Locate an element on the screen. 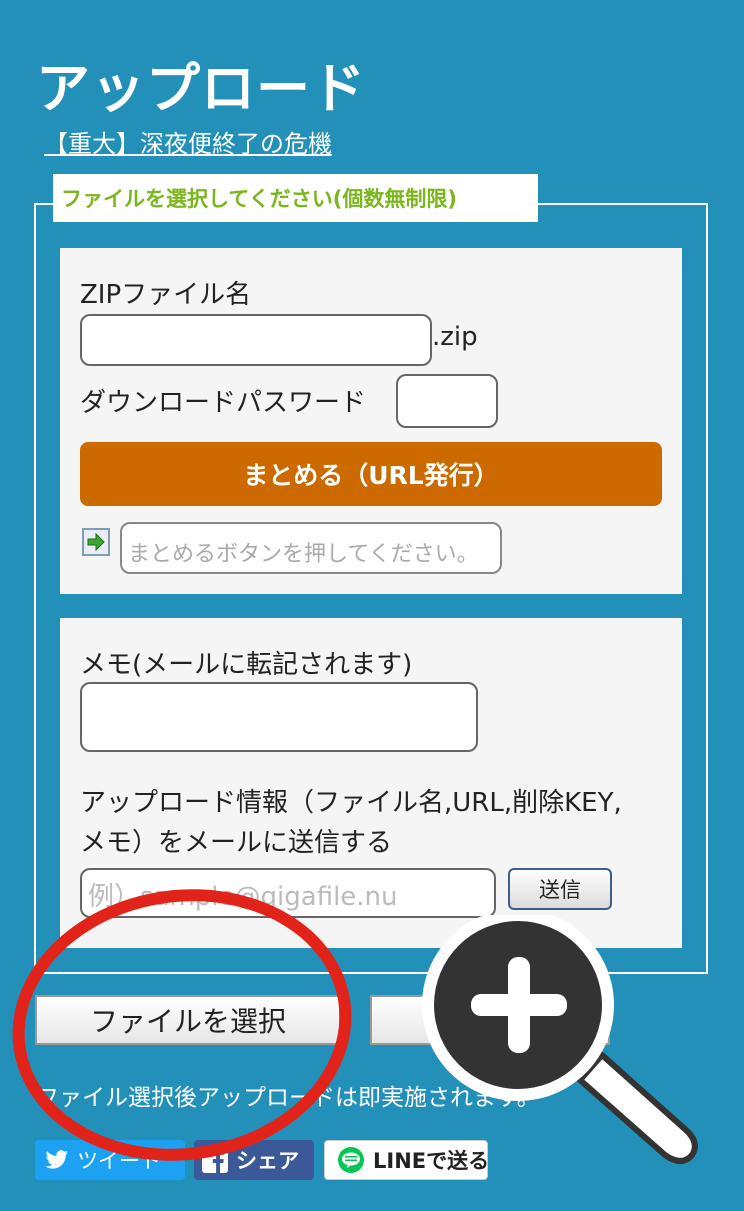 This screenshot has width=744, height=1211. send-info-line2: メモ）をメールに送信する is located at coordinates (236, 843).